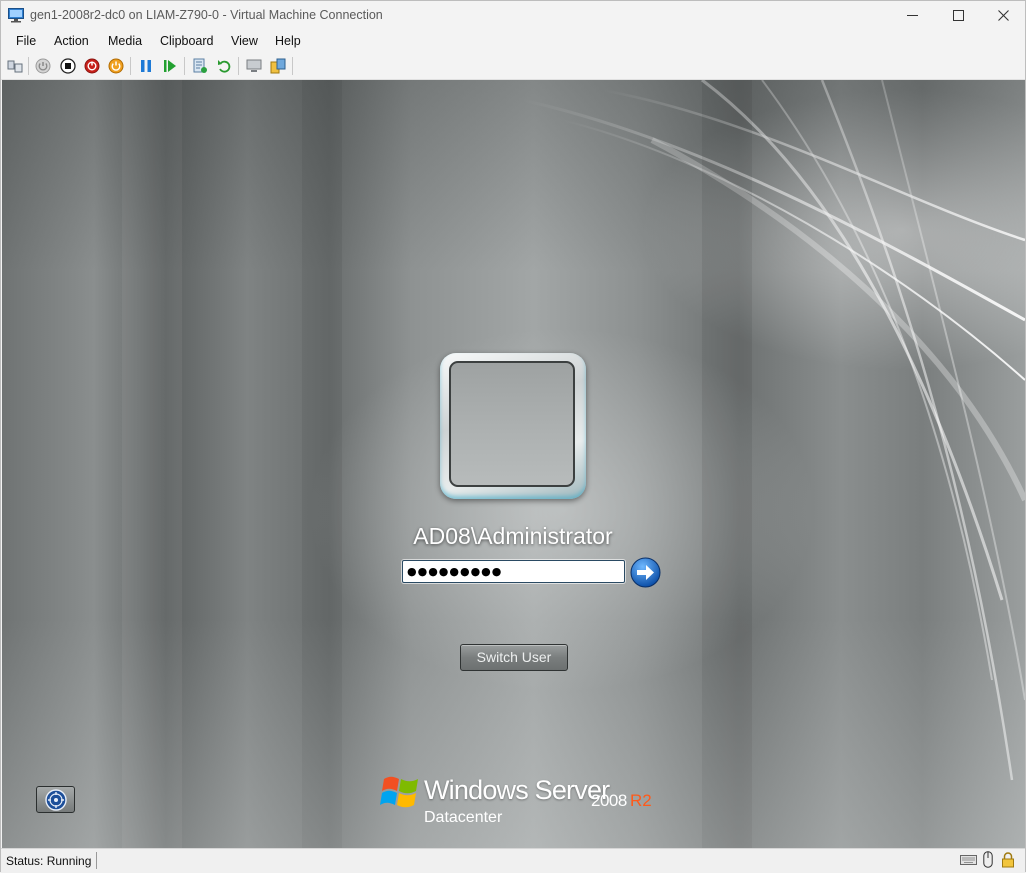  I want to click on minimize-icon, so click(912, 15).